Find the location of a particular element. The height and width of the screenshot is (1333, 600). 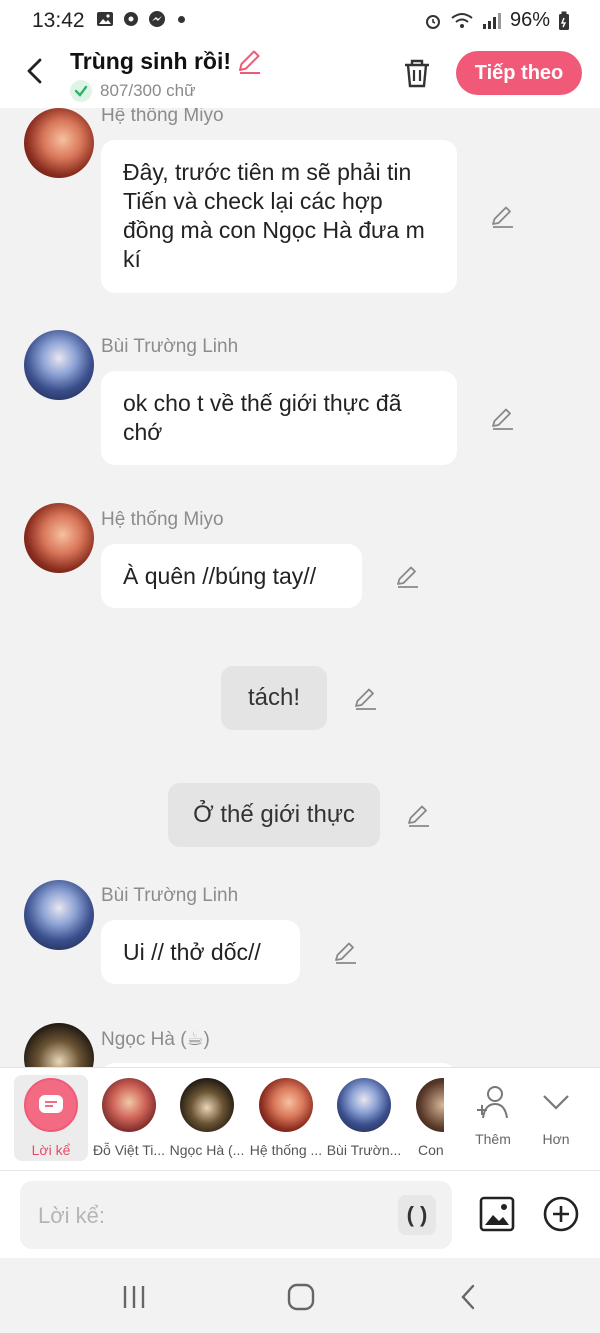

recent-apps-icon is located at coordinates (134, 1297).